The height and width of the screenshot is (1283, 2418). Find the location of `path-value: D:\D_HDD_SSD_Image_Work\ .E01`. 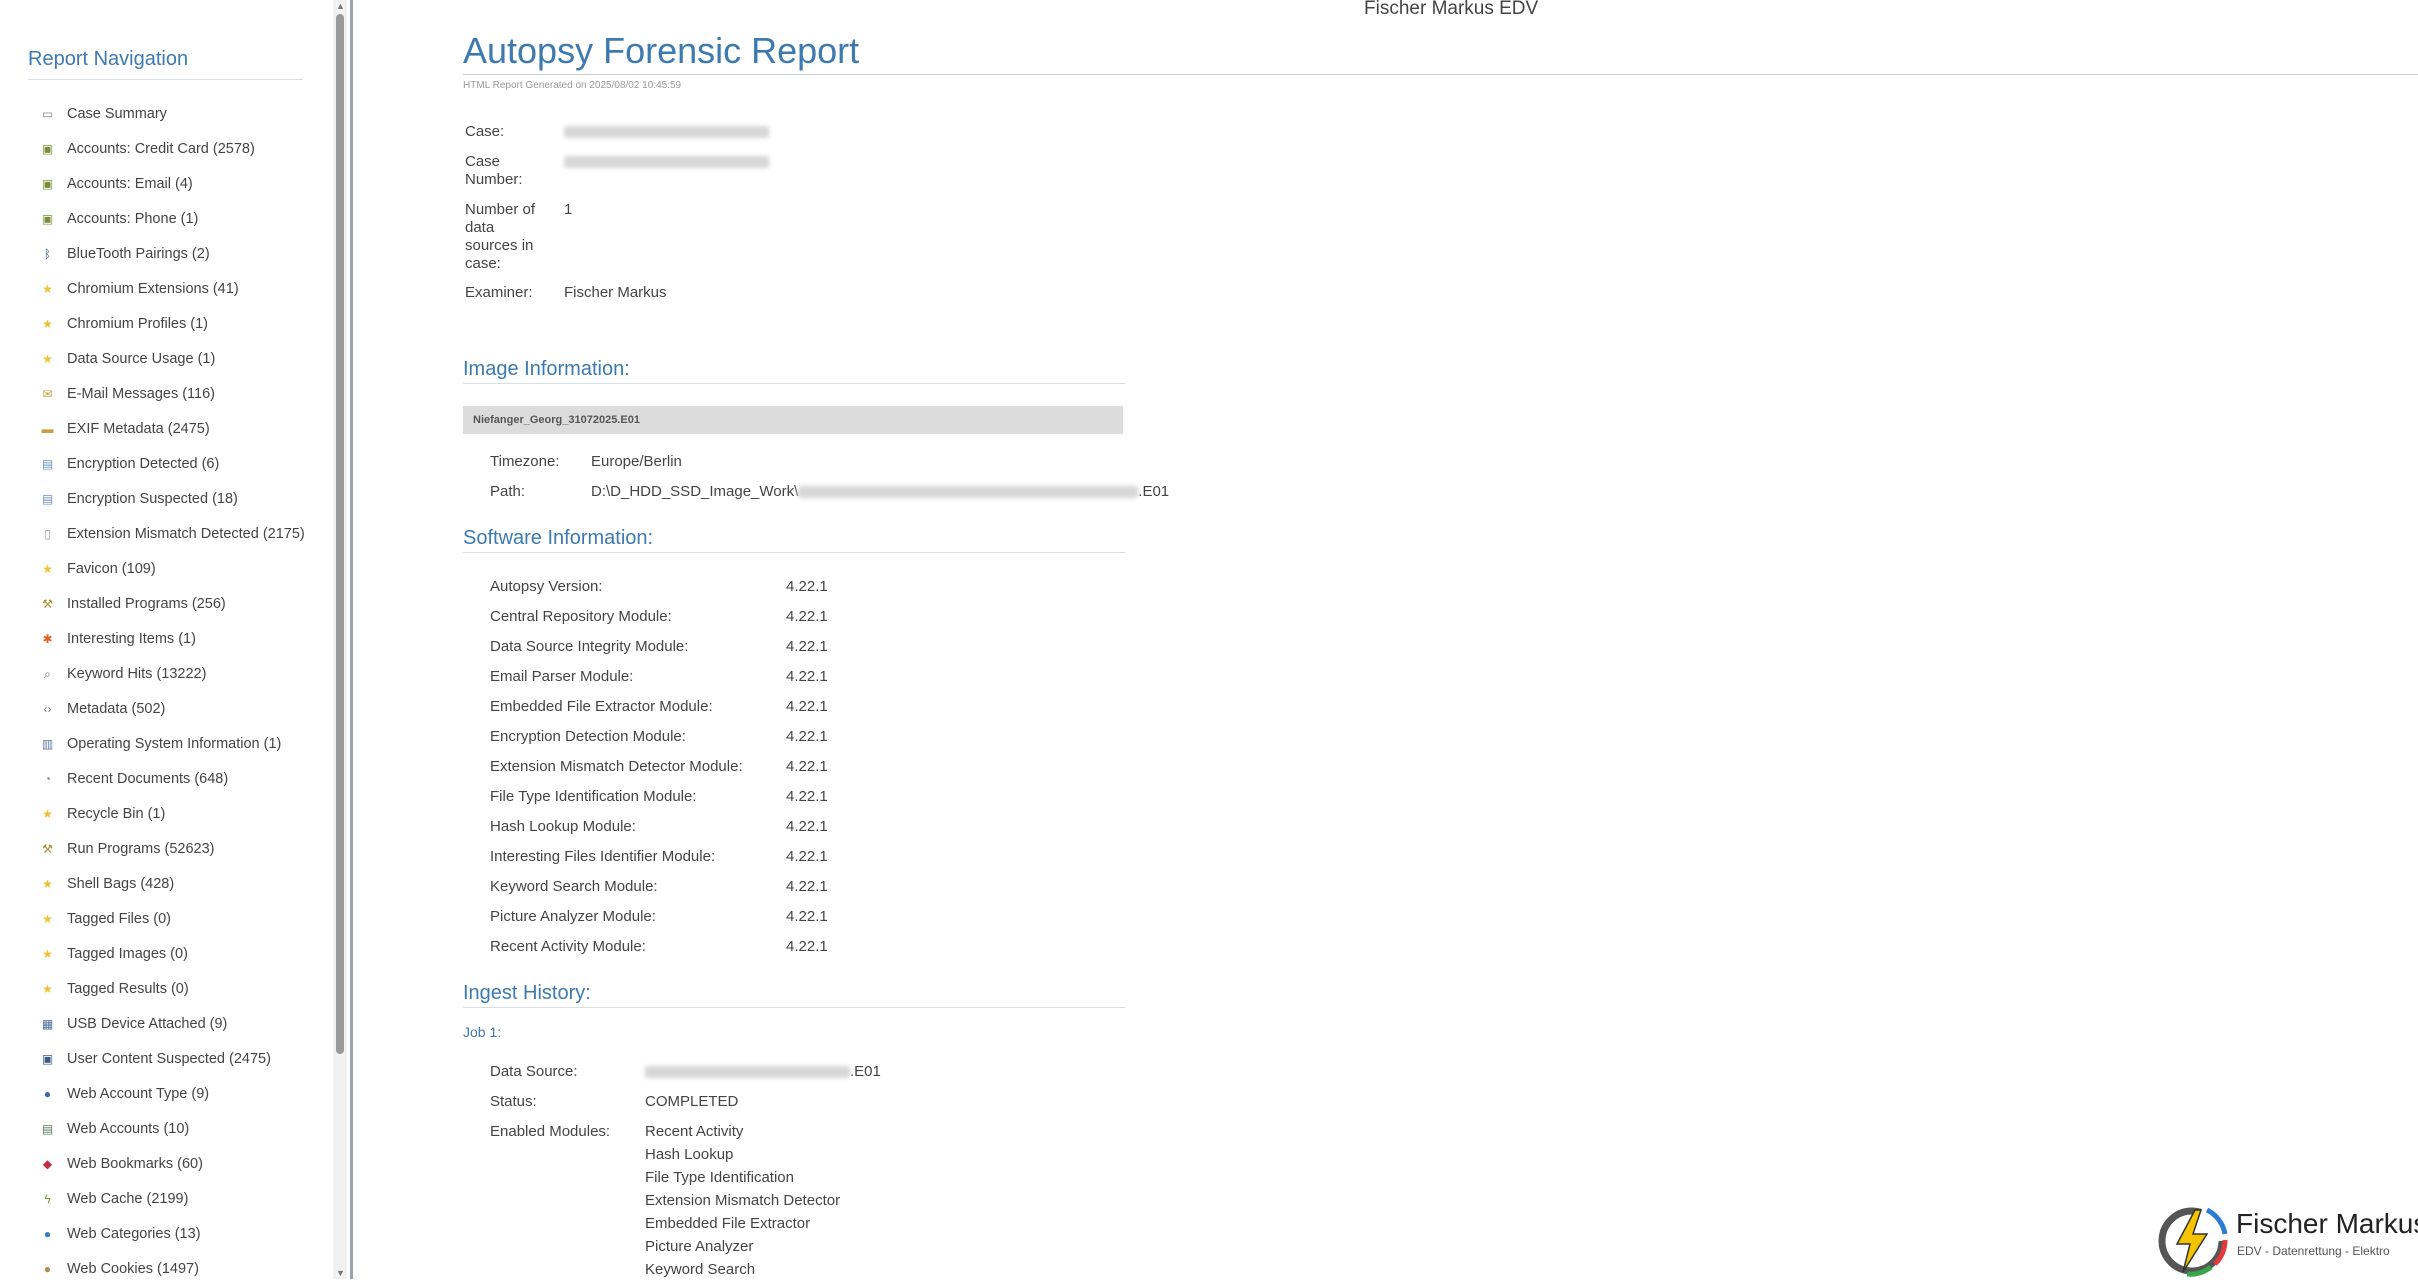

path-value: D:\D_HDD_SSD_Image_Work\ .E01 is located at coordinates (880, 491).